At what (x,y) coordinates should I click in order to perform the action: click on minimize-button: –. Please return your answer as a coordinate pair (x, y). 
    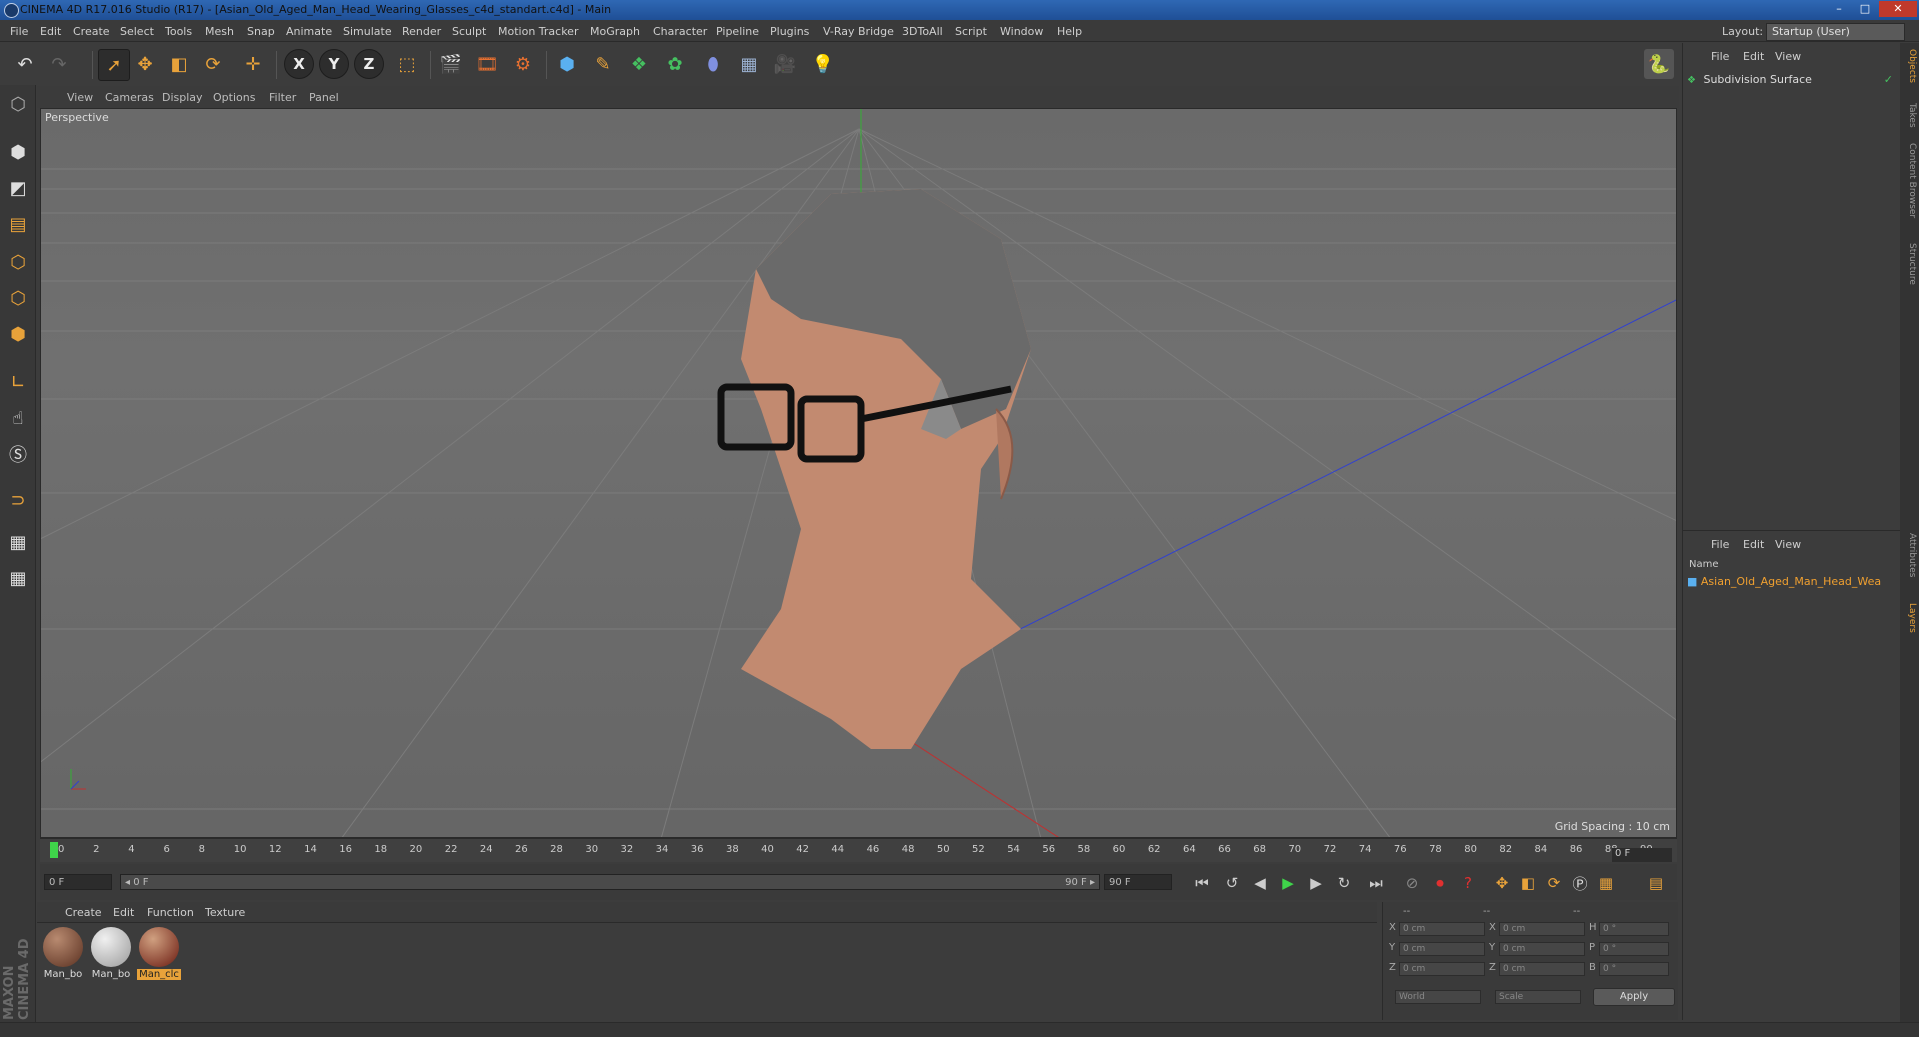
    Looking at the image, I should click on (1839, 9).